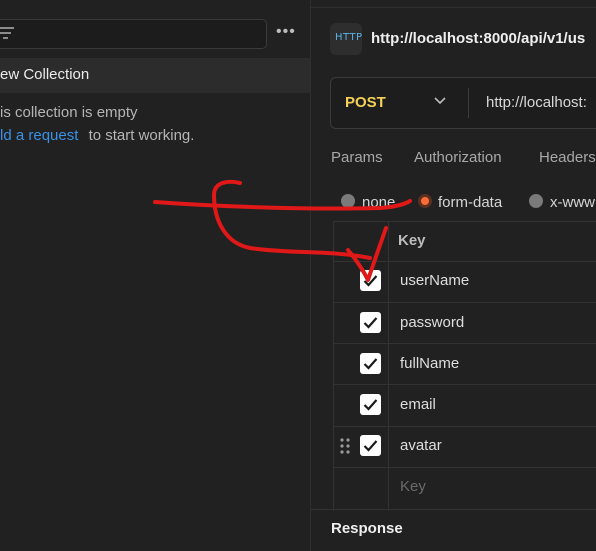 The image size is (596, 551). I want to click on tab-headers: Headers, so click(567, 157).